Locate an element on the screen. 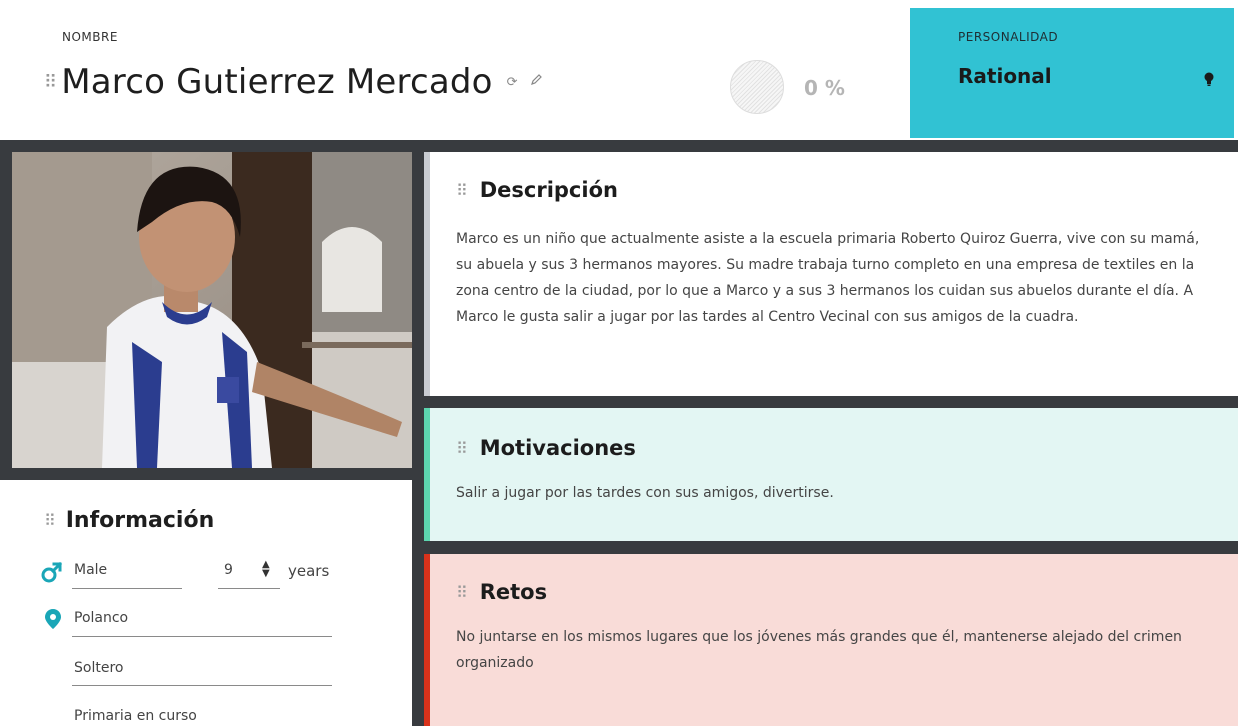 The width and height of the screenshot is (1238, 726). lightbulb-icon is located at coordinates (1209, 79).